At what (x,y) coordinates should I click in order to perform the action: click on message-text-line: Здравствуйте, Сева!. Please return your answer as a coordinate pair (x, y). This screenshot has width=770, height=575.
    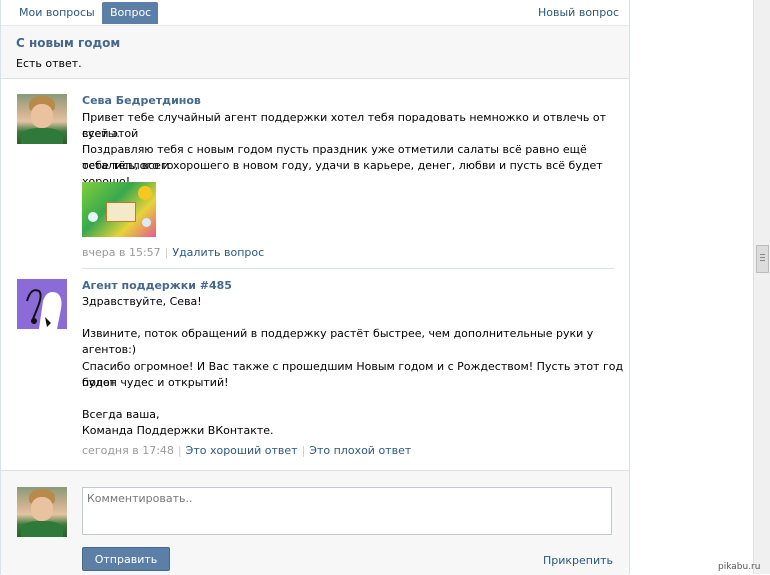
    Looking at the image, I should click on (142, 301).